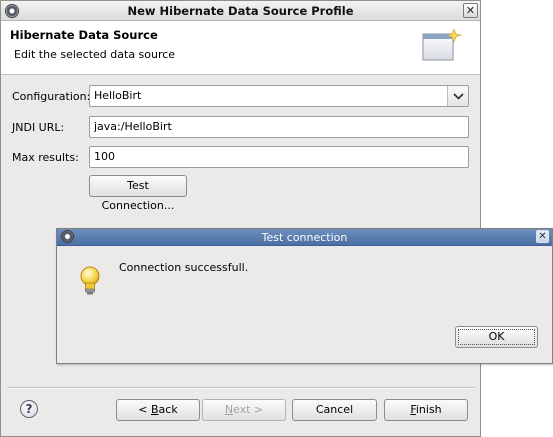  I want to click on configuration-value: HelloBirt, so click(118, 95).